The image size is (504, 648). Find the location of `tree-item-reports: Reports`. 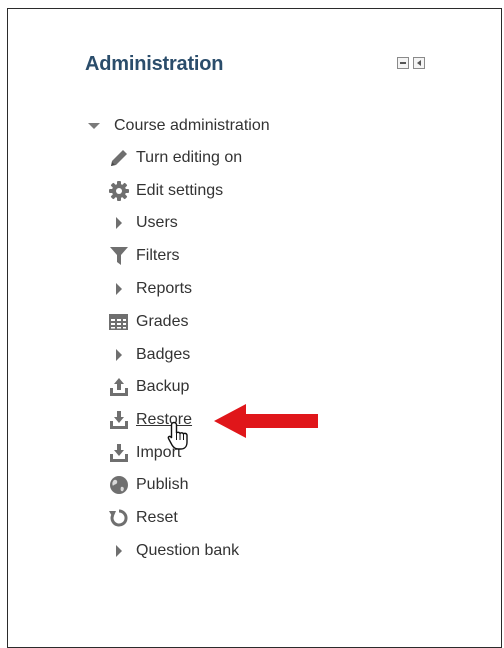

tree-item-reports: Reports is located at coordinates (150, 289).